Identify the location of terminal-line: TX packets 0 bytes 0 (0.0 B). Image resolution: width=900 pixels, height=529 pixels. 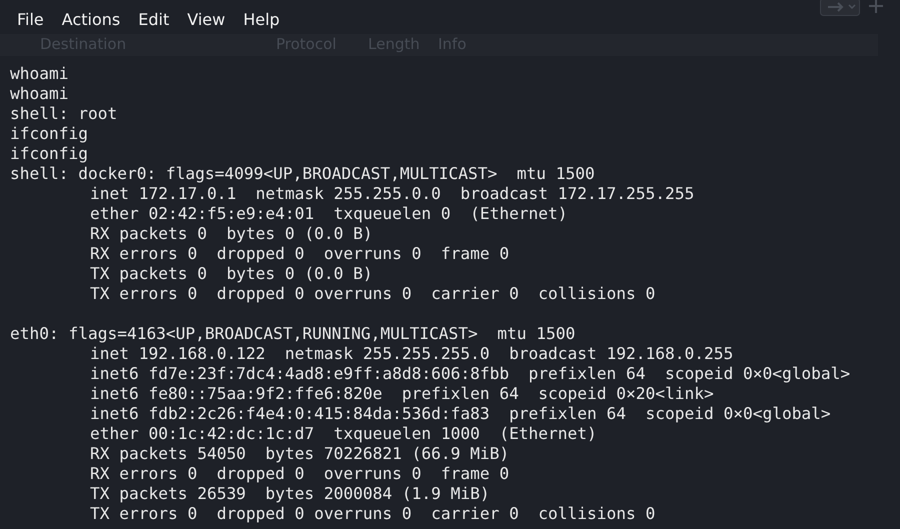
(231, 273).